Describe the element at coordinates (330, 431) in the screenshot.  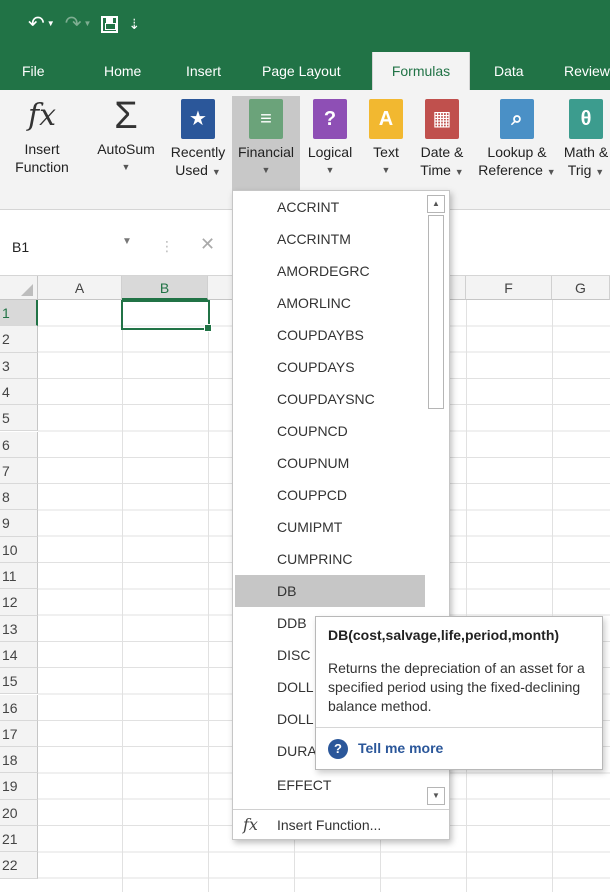
I see `menu-item-coupncd: COUPNCD` at that location.